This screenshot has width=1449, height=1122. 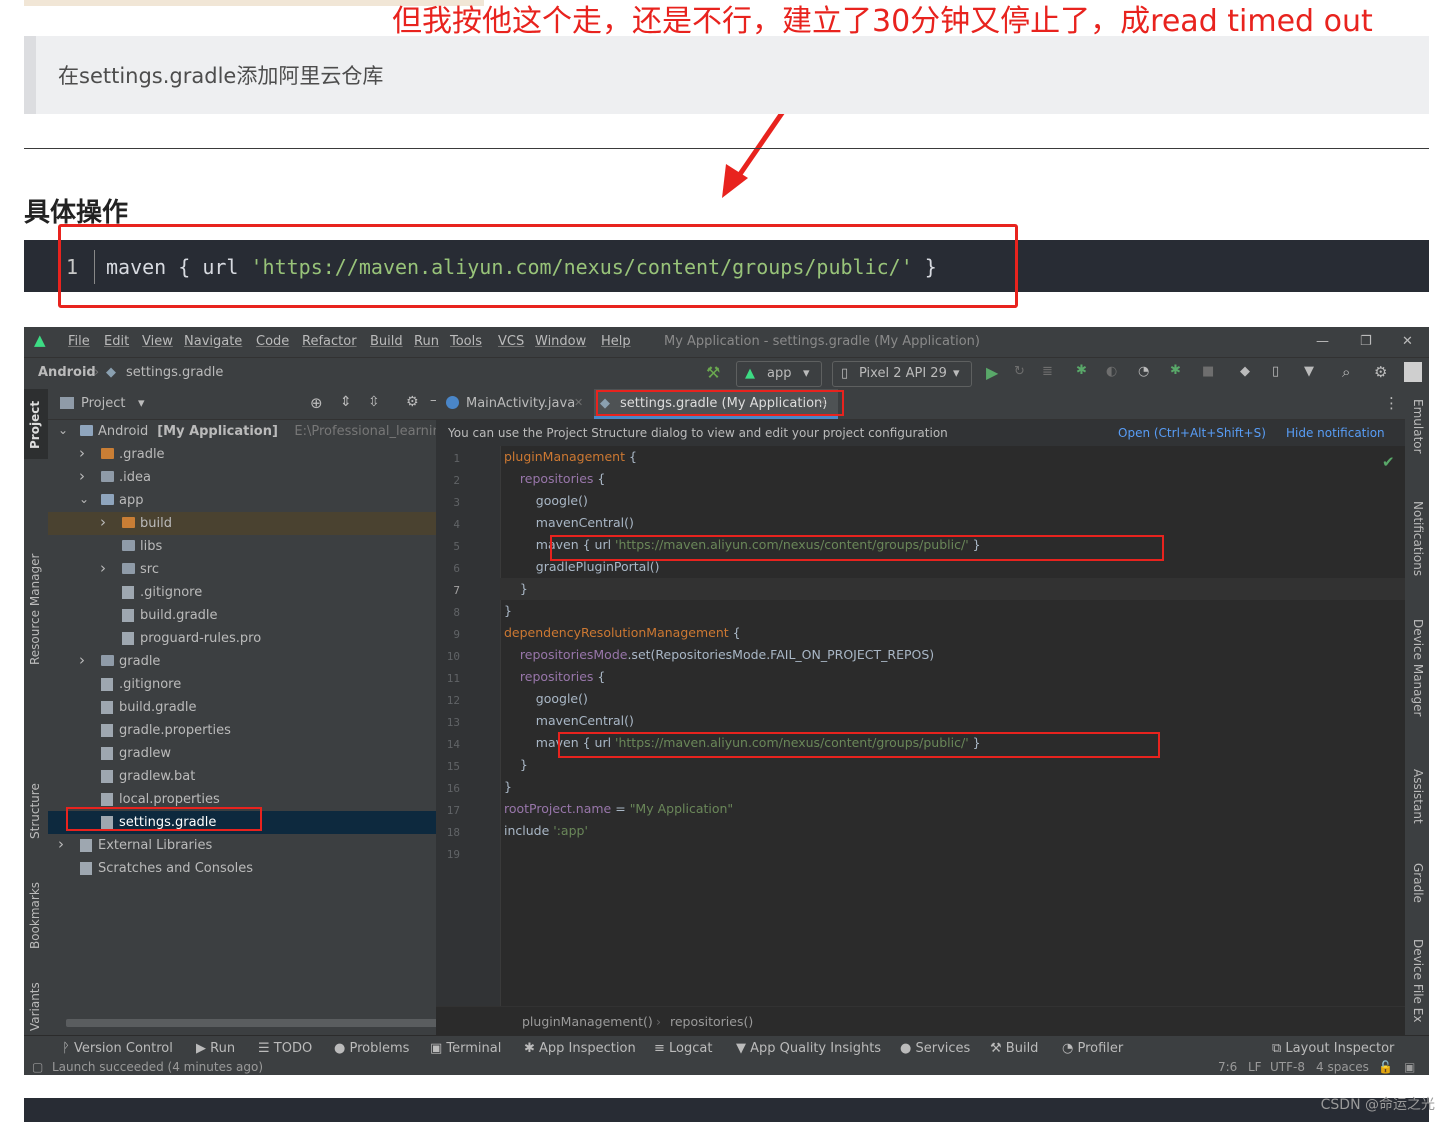 What do you see at coordinates (1309, 371) in the screenshot?
I see `sdk-manager-icon: ▼` at bounding box center [1309, 371].